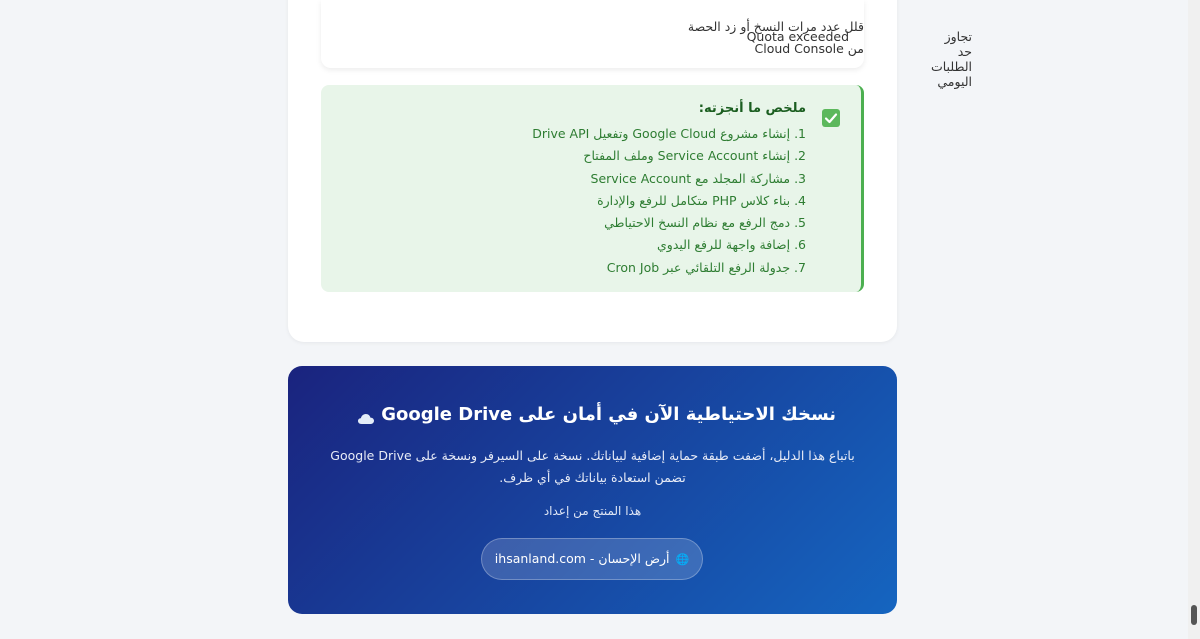  What do you see at coordinates (694, 156) in the screenshot?
I see `summary-item: 2. إنشاء Service Account وملف المفتاح` at bounding box center [694, 156].